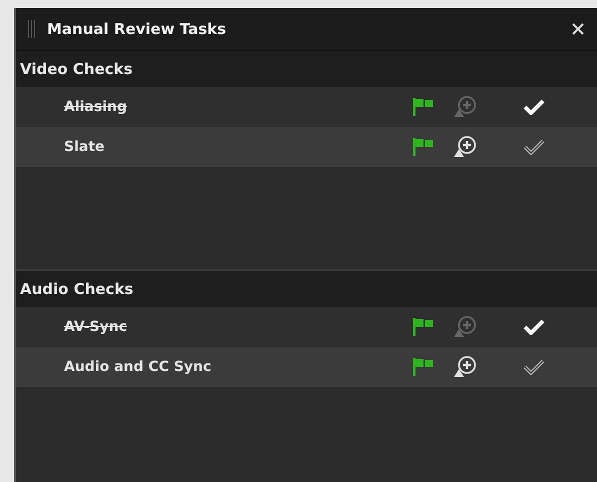 The image size is (597, 482). What do you see at coordinates (306, 69) in the screenshot?
I see `section-header: Video Checks` at bounding box center [306, 69].